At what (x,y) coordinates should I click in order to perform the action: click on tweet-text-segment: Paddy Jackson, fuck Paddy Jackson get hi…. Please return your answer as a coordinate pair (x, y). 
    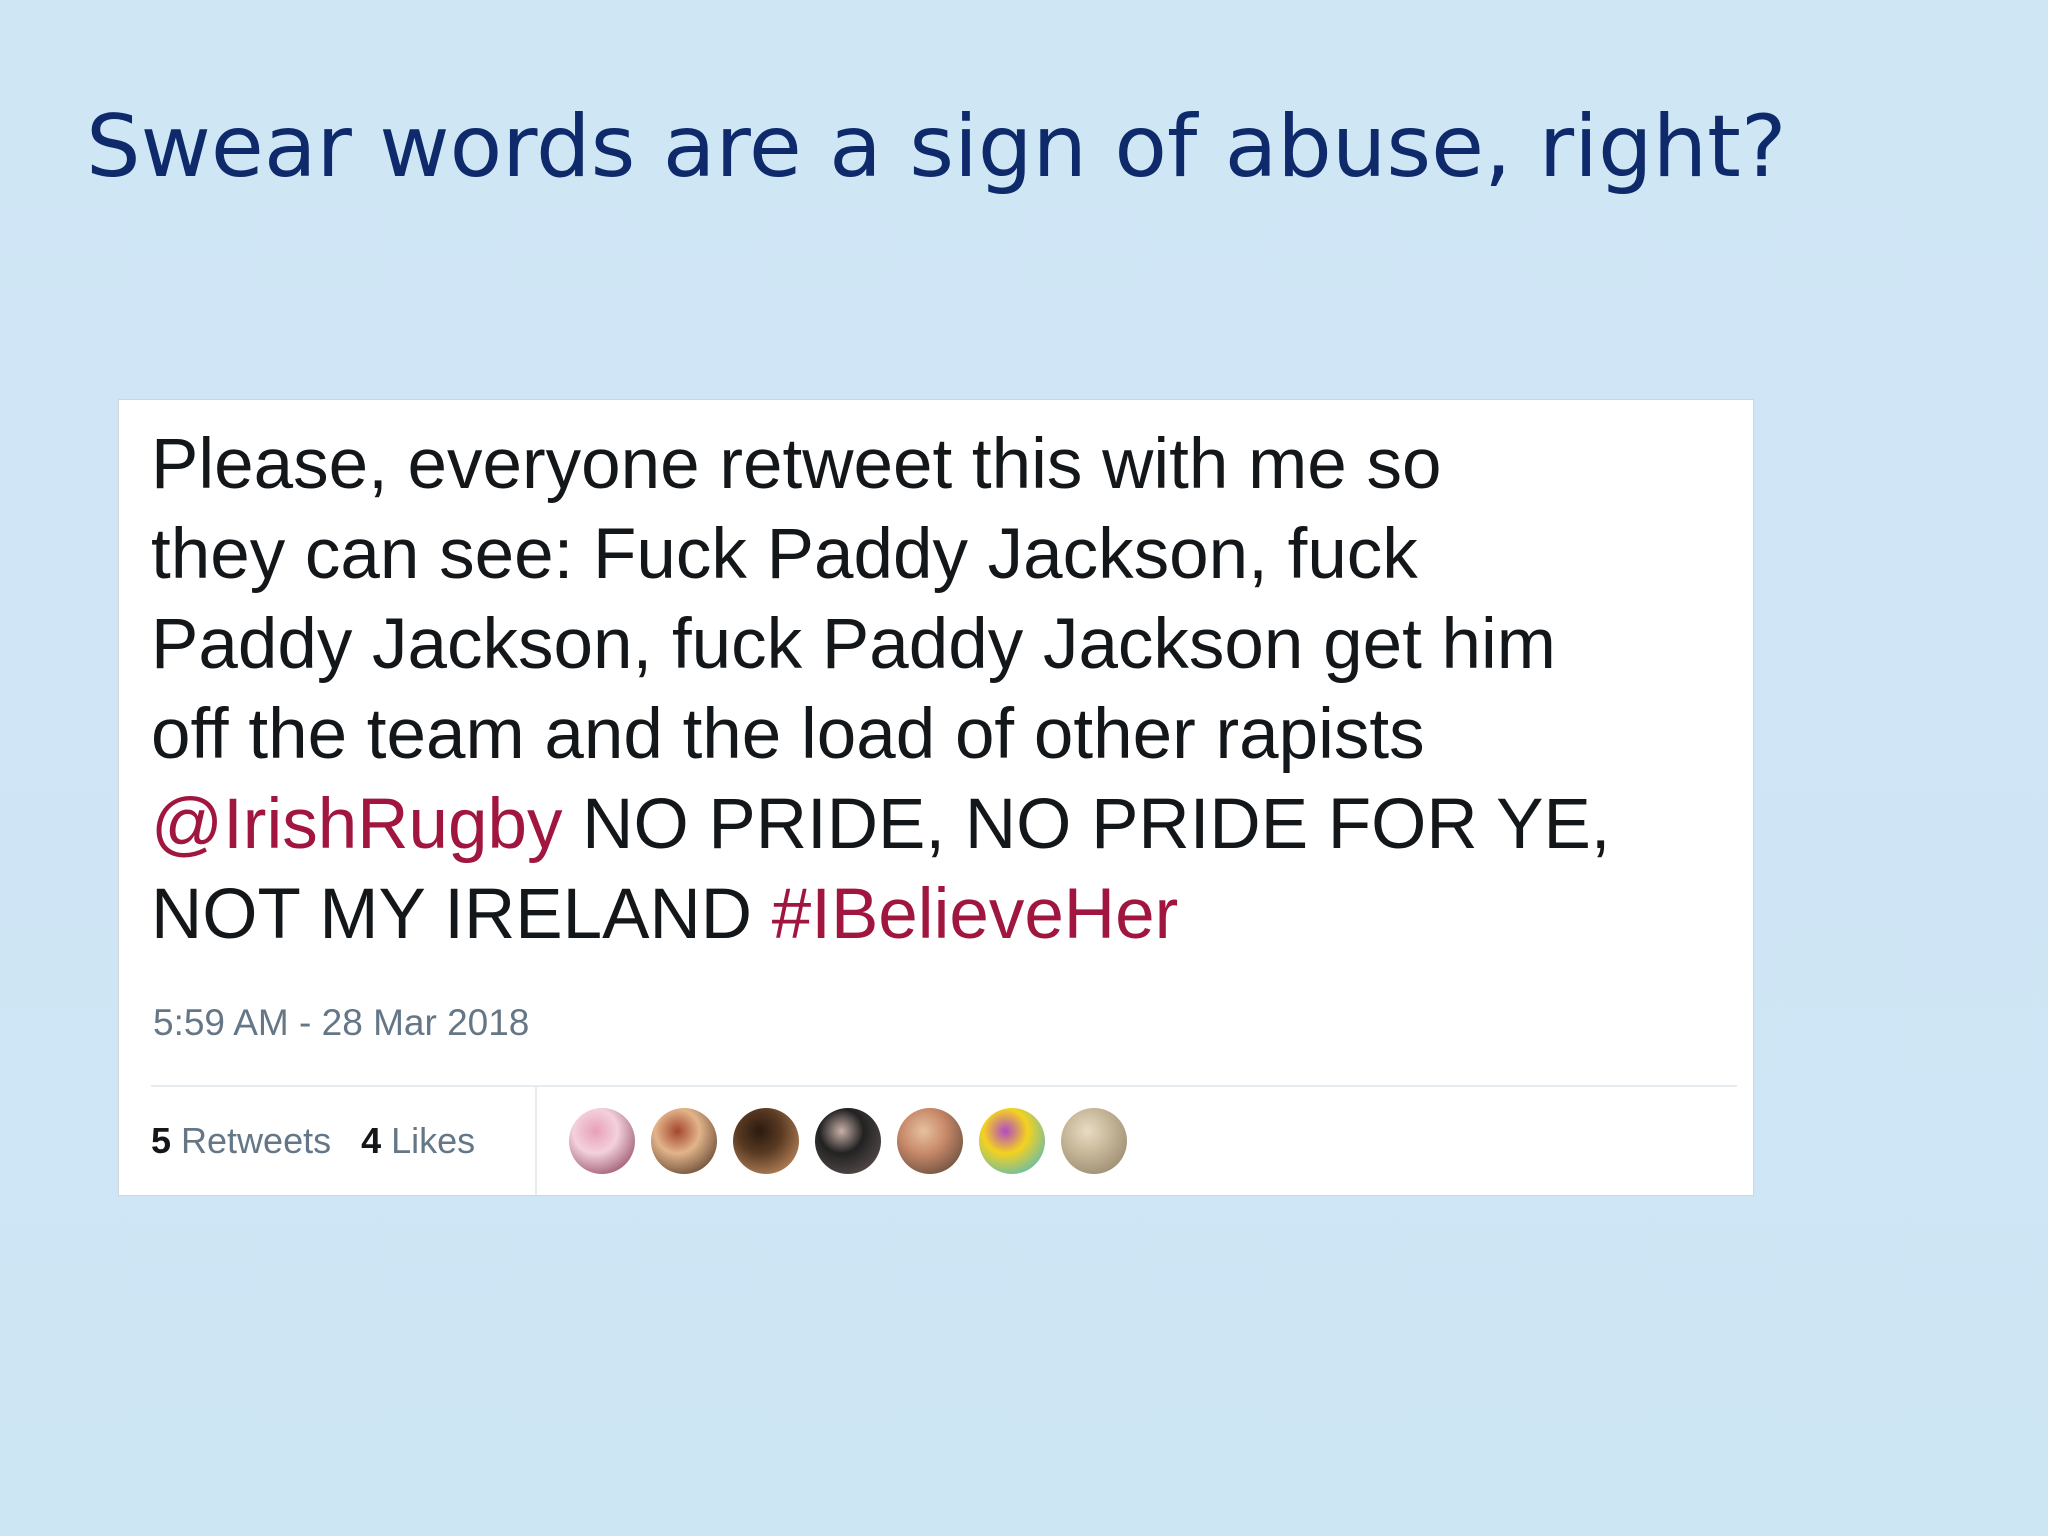
    Looking at the image, I should click on (853, 644).